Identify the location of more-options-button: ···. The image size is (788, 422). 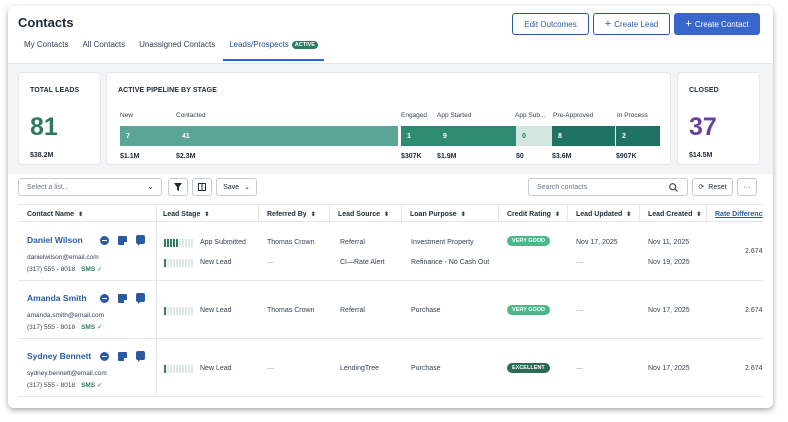
(747, 187).